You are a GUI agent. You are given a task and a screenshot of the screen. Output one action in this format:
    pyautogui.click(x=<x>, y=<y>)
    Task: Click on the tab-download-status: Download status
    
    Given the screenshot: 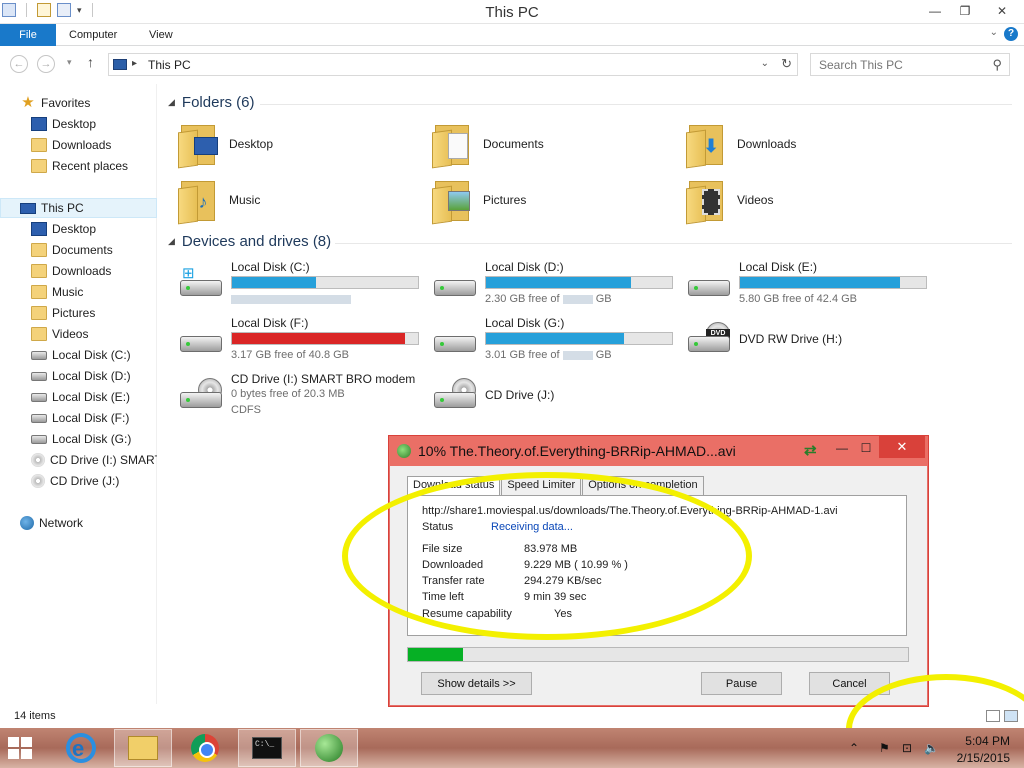 What is the action you would take?
    pyautogui.click(x=454, y=486)
    